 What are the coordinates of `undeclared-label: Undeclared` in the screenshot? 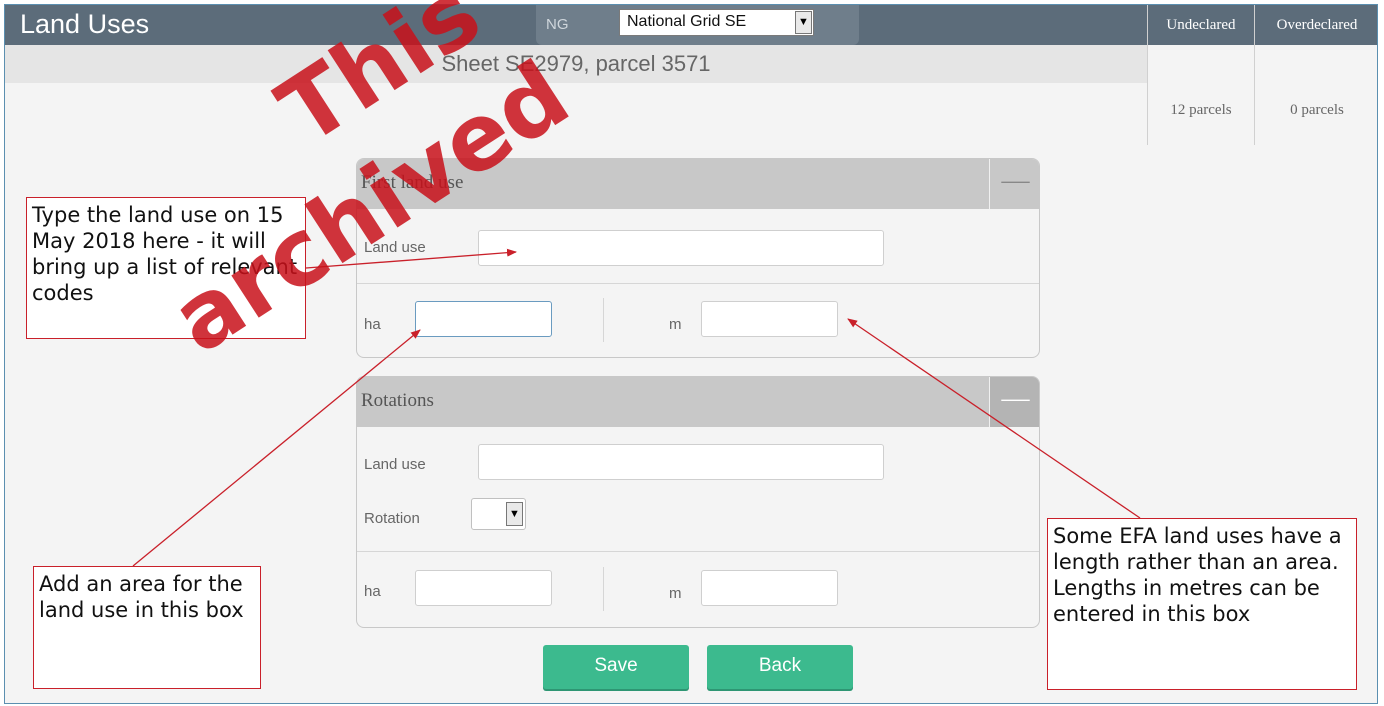 It's located at (1201, 25).